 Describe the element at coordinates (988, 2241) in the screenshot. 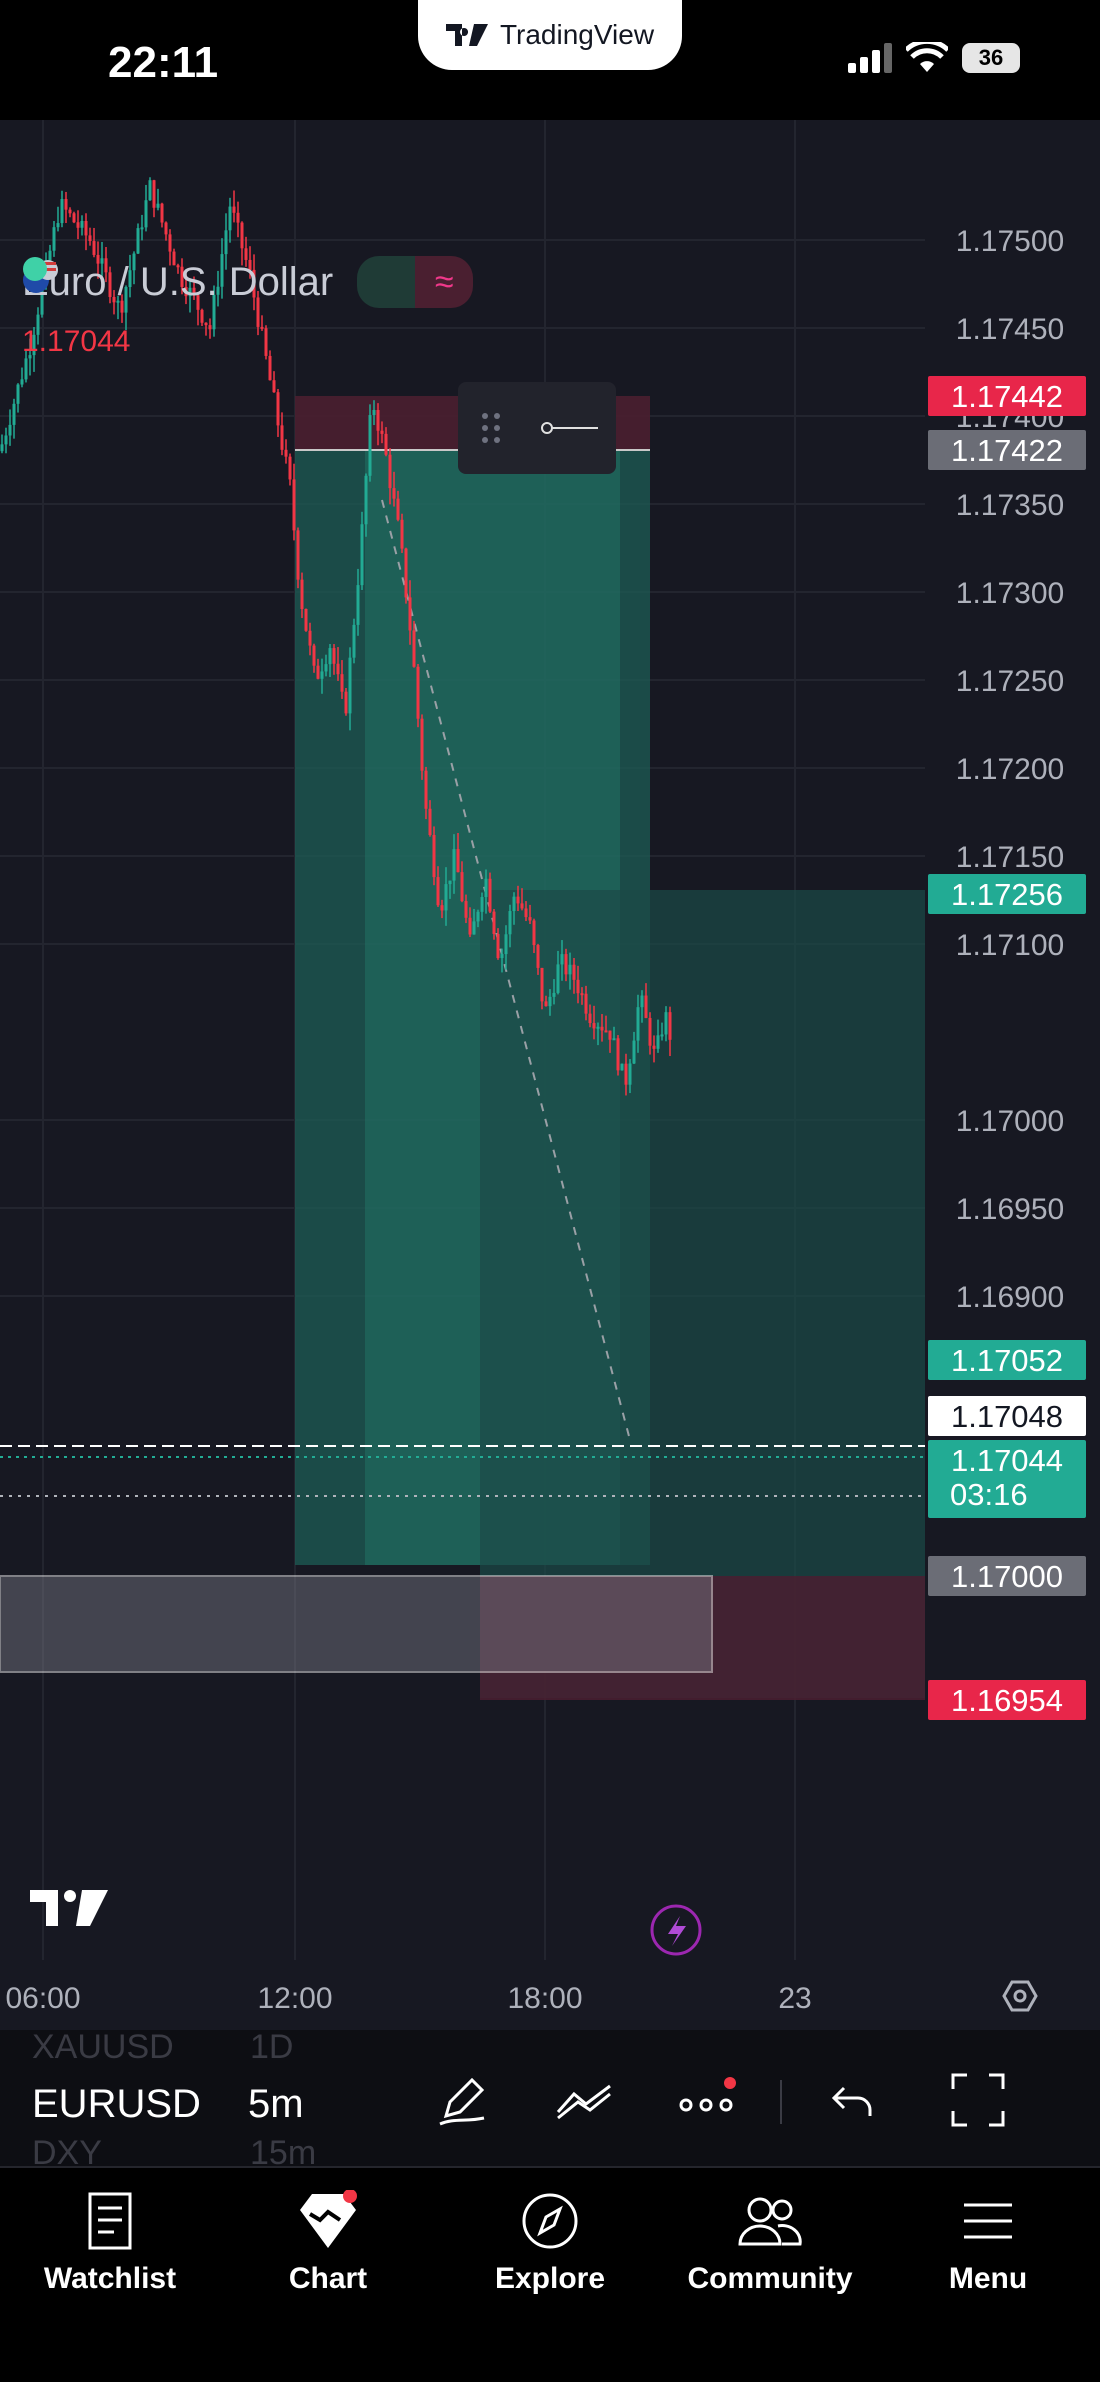

I see `tab-menu: Menu` at that location.